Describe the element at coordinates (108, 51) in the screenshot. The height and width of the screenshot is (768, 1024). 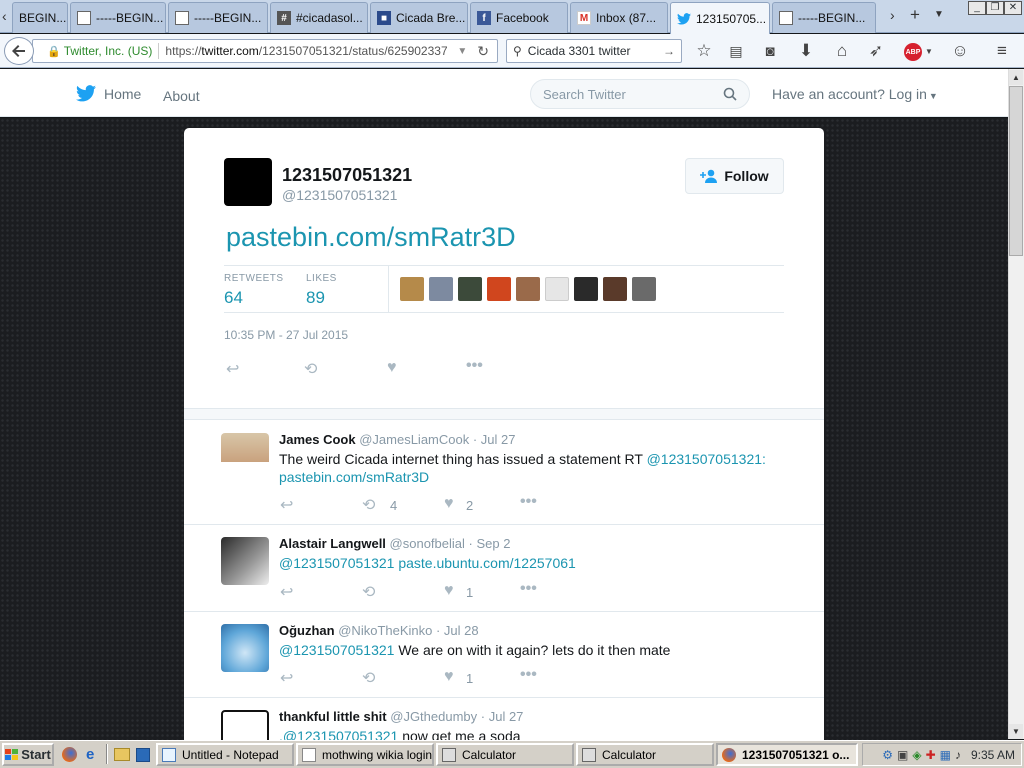
I see `site-identity: Twitter, Inc. (US)` at that location.